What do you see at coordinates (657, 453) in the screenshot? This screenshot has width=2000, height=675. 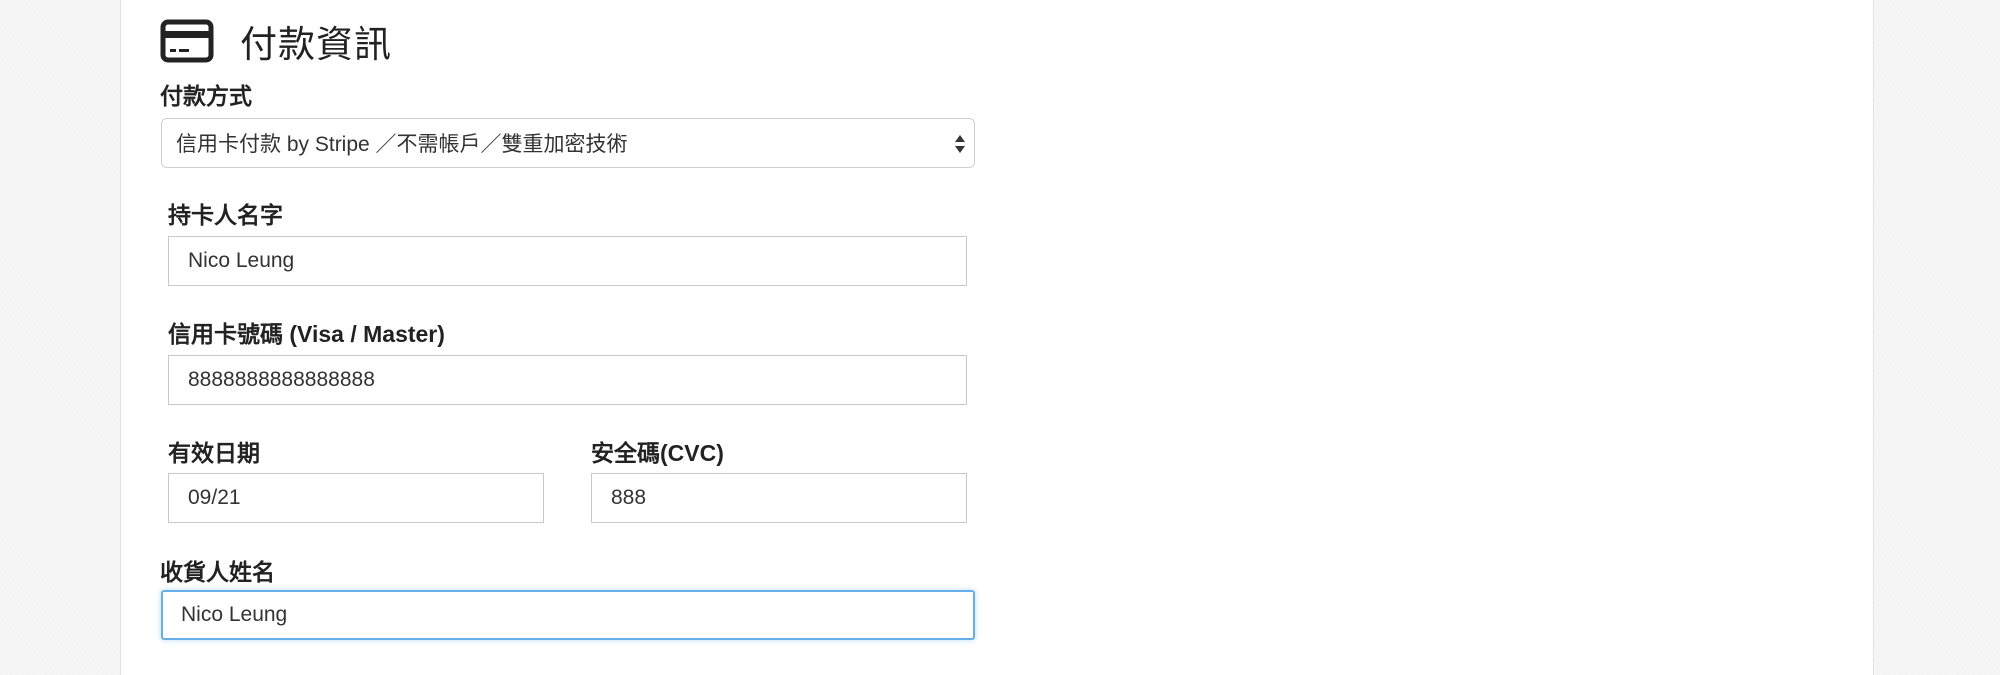 I see `cvc-label: 安全碼(CVC)` at bounding box center [657, 453].